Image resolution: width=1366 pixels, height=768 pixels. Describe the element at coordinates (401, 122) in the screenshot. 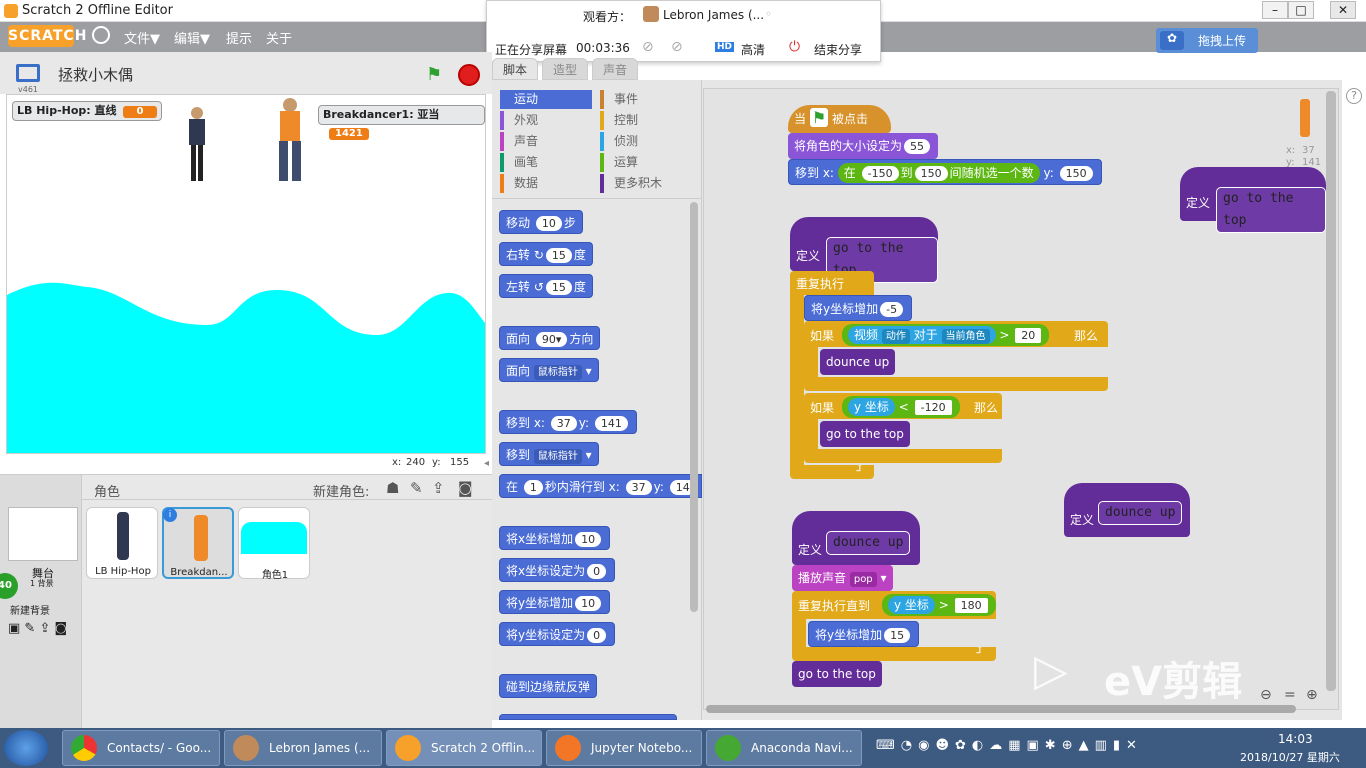

I see `monitor-breakdancer: Breakdancer1: 亚当1421` at that location.